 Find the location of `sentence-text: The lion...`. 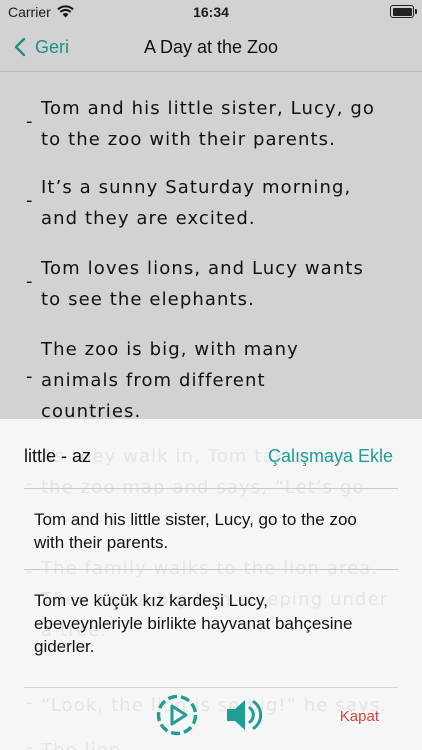

sentence-text: The lion... is located at coordinates (221, 742).